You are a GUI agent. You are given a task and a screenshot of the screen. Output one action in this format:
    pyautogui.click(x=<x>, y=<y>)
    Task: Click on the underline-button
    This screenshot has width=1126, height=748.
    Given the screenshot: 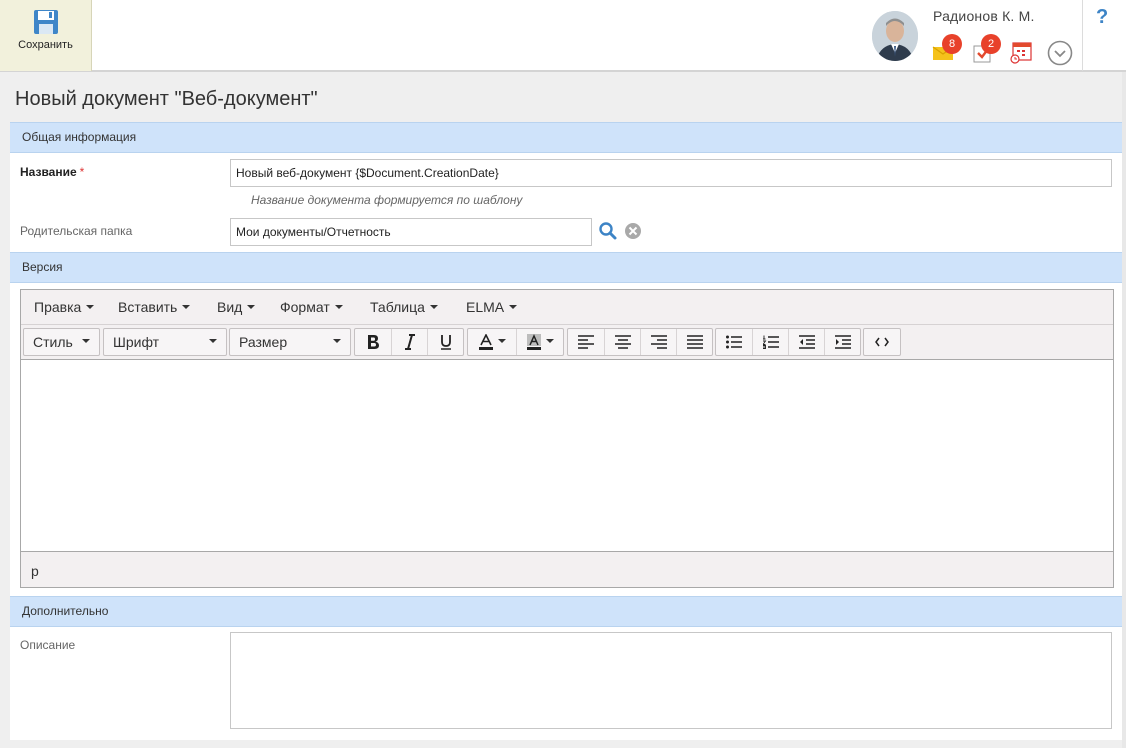 What is the action you would take?
    pyautogui.click(x=445, y=342)
    